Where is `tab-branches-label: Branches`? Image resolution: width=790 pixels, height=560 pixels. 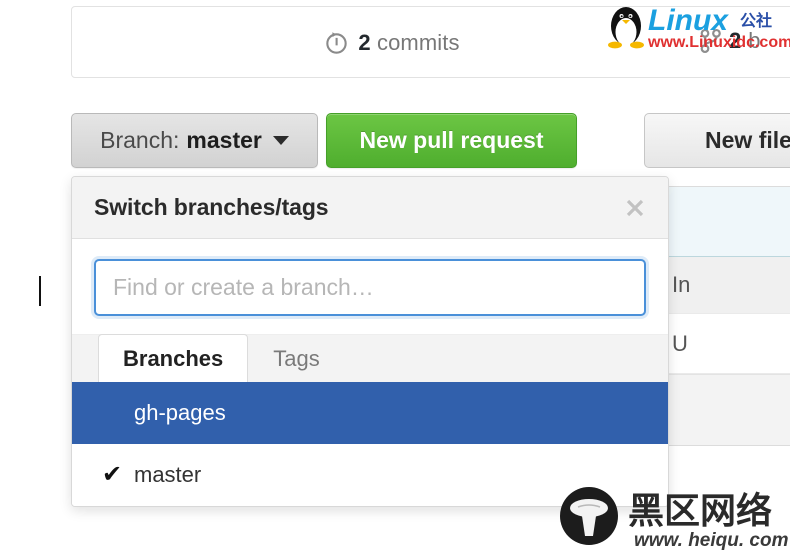
tab-branches-label: Branches is located at coordinates (173, 358).